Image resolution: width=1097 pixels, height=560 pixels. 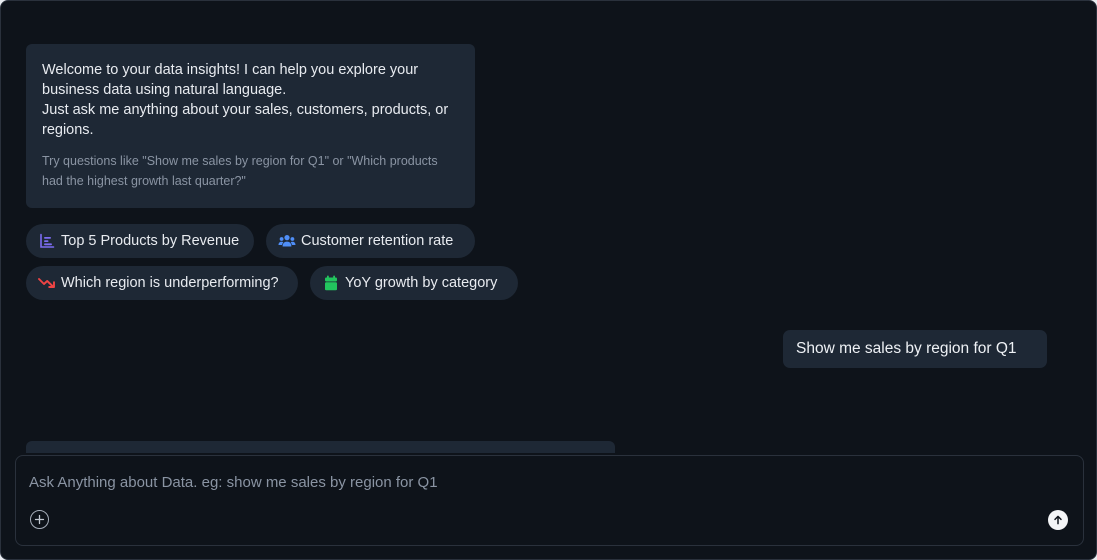 I want to click on send-button, so click(x=1058, y=520).